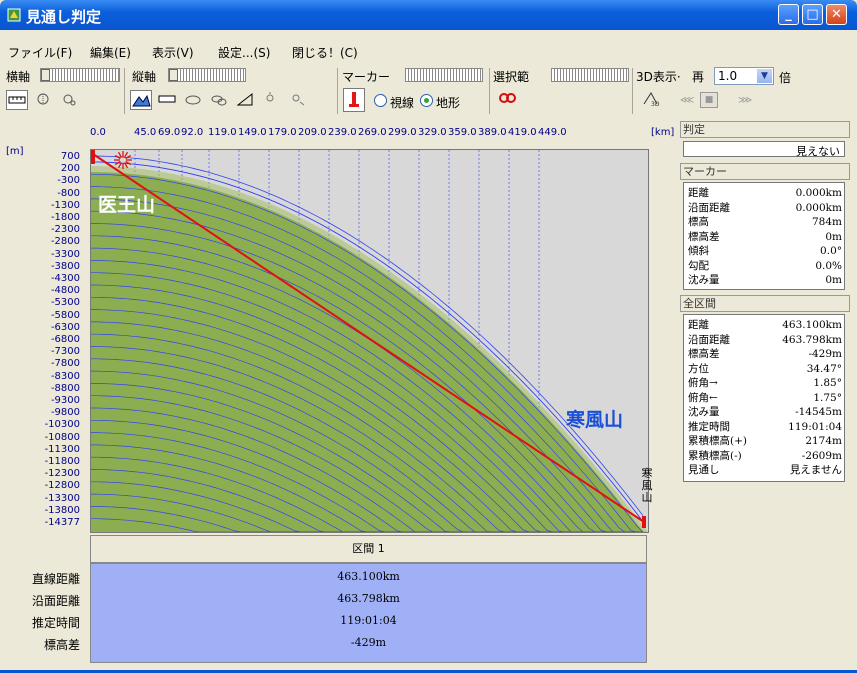 This screenshot has height=673, width=857. I want to click on y-tick-label: -9300, so click(65, 400).